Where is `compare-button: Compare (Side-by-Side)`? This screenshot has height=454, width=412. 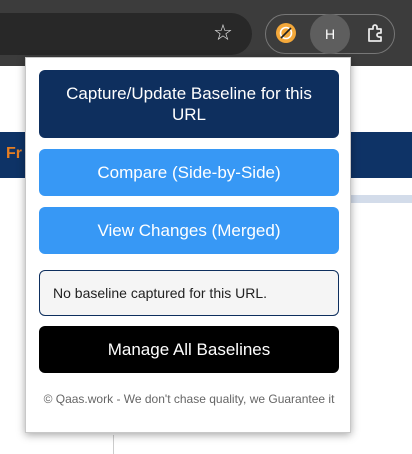 compare-button: Compare (Side-by-Side) is located at coordinates (189, 172).